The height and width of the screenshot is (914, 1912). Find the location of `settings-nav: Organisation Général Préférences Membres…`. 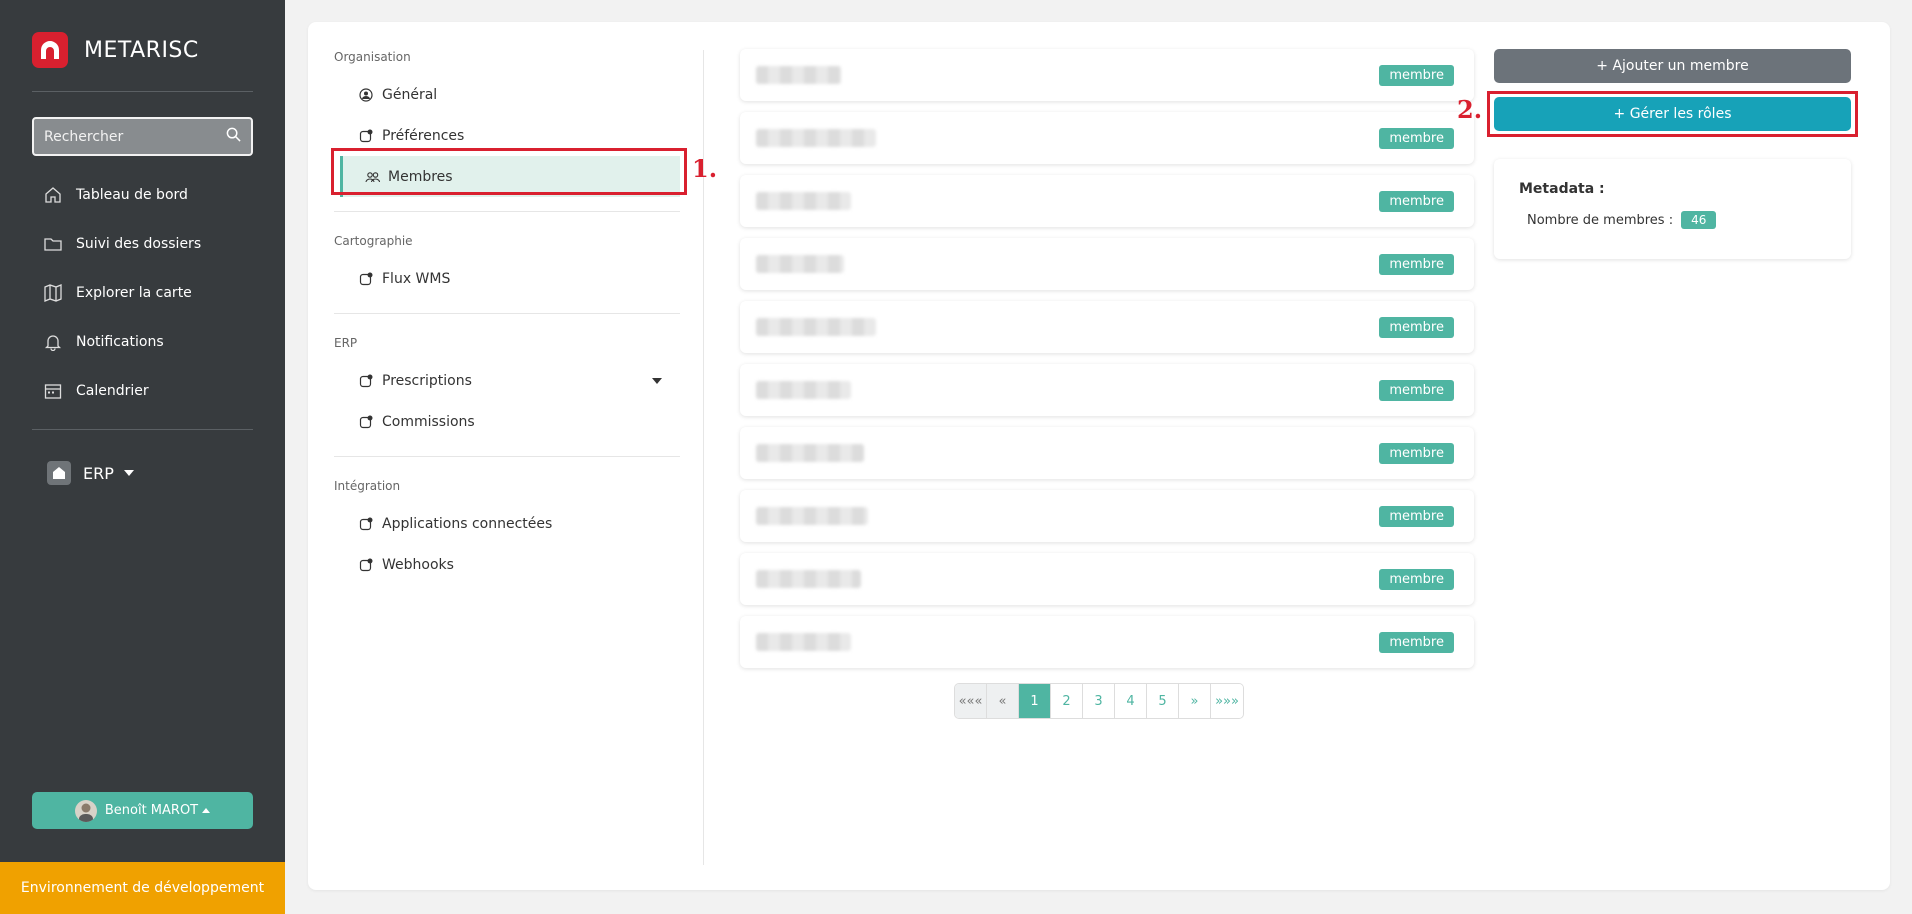

settings-nav: Organisation Général Préférences Membres… is located at coordinates (507, 317).